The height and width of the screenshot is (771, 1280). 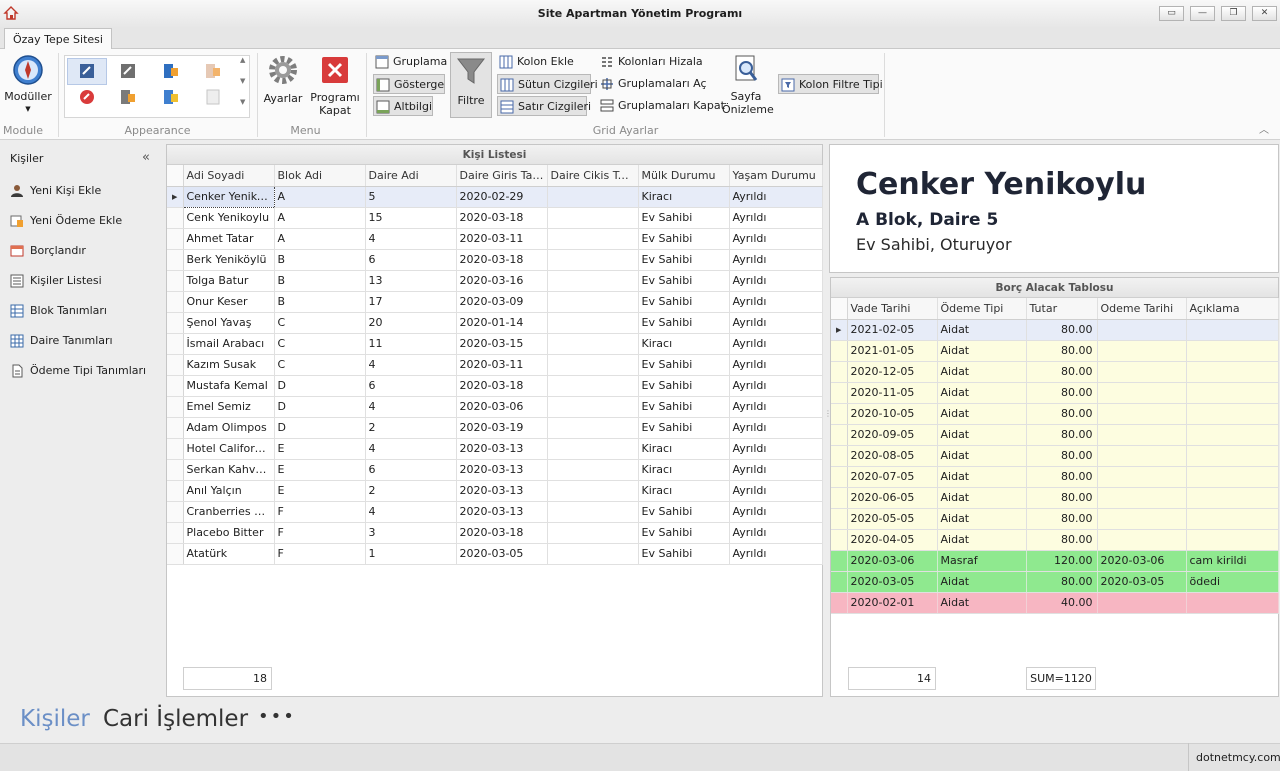 I want to click on table-cell: Atatürk, so click(x=229, y=554).